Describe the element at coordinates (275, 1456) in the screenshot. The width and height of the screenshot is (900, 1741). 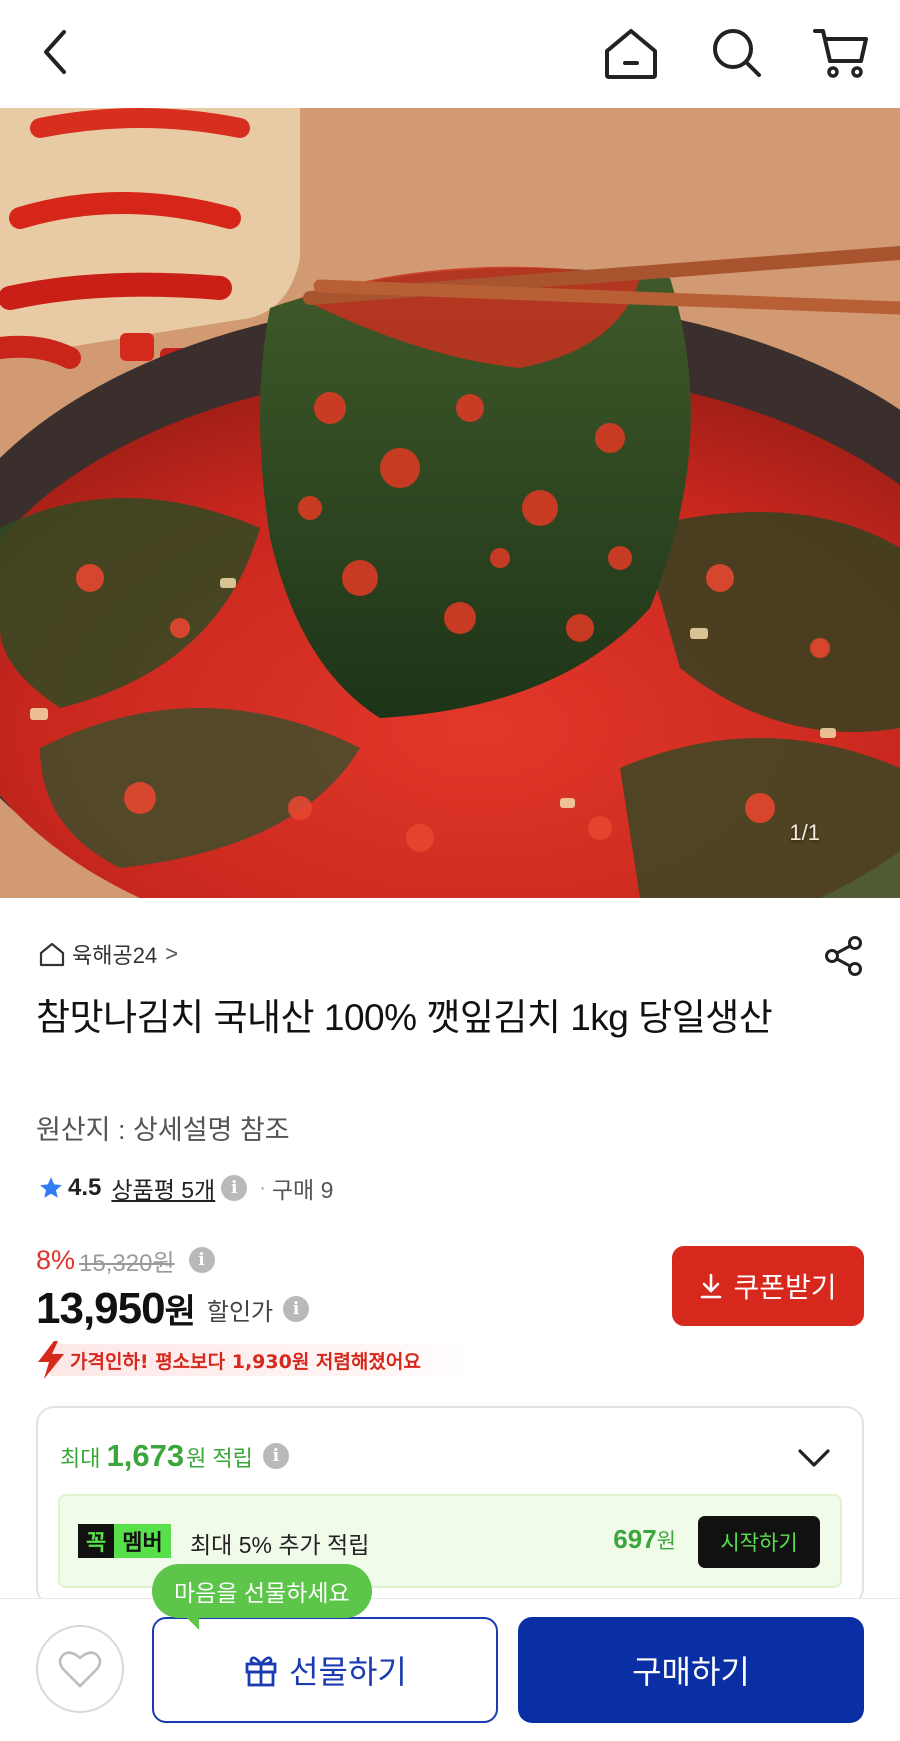
I see `reward-info-icon: i` at that location.